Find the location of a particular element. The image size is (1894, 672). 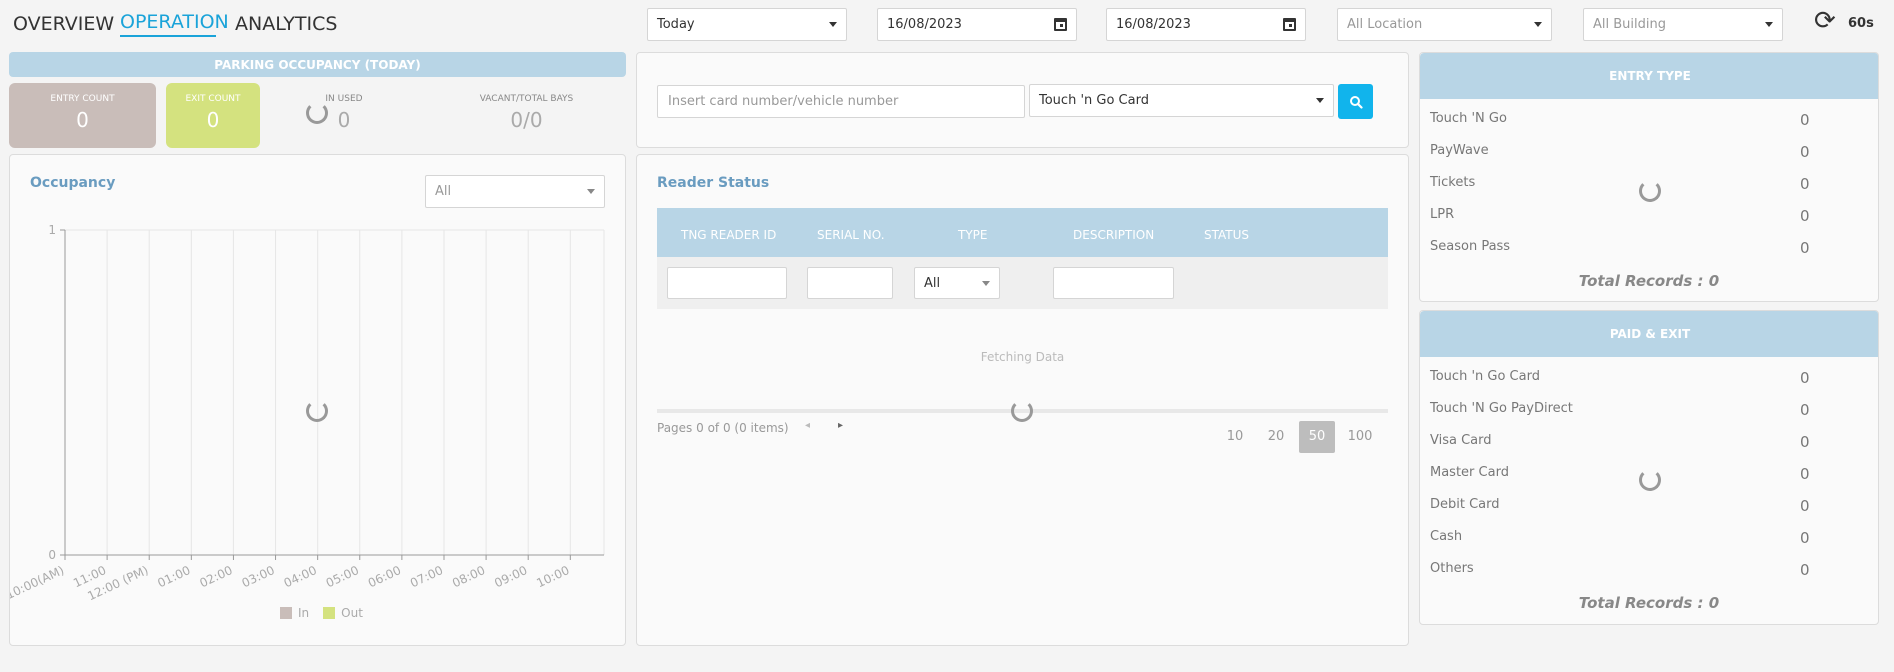

tab-overview: OVERVIEW is located at coordinates (63, 24).